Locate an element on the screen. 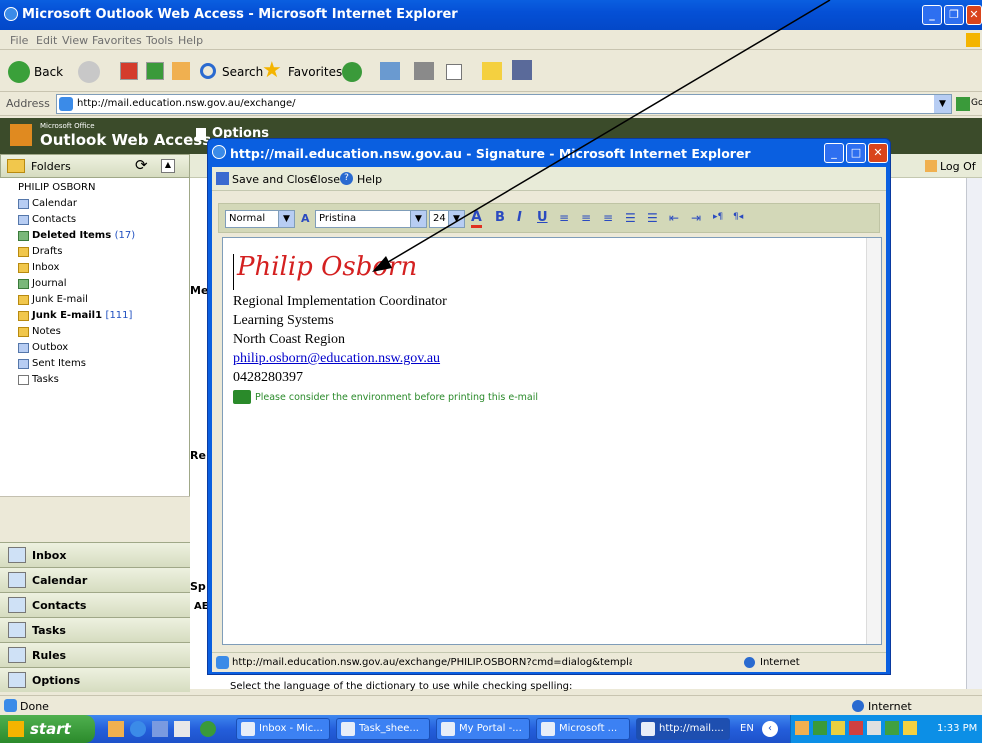 This screenshot has width=982, height=743. browser-statusbar: Done Internet is located at coordinates (491, 705).